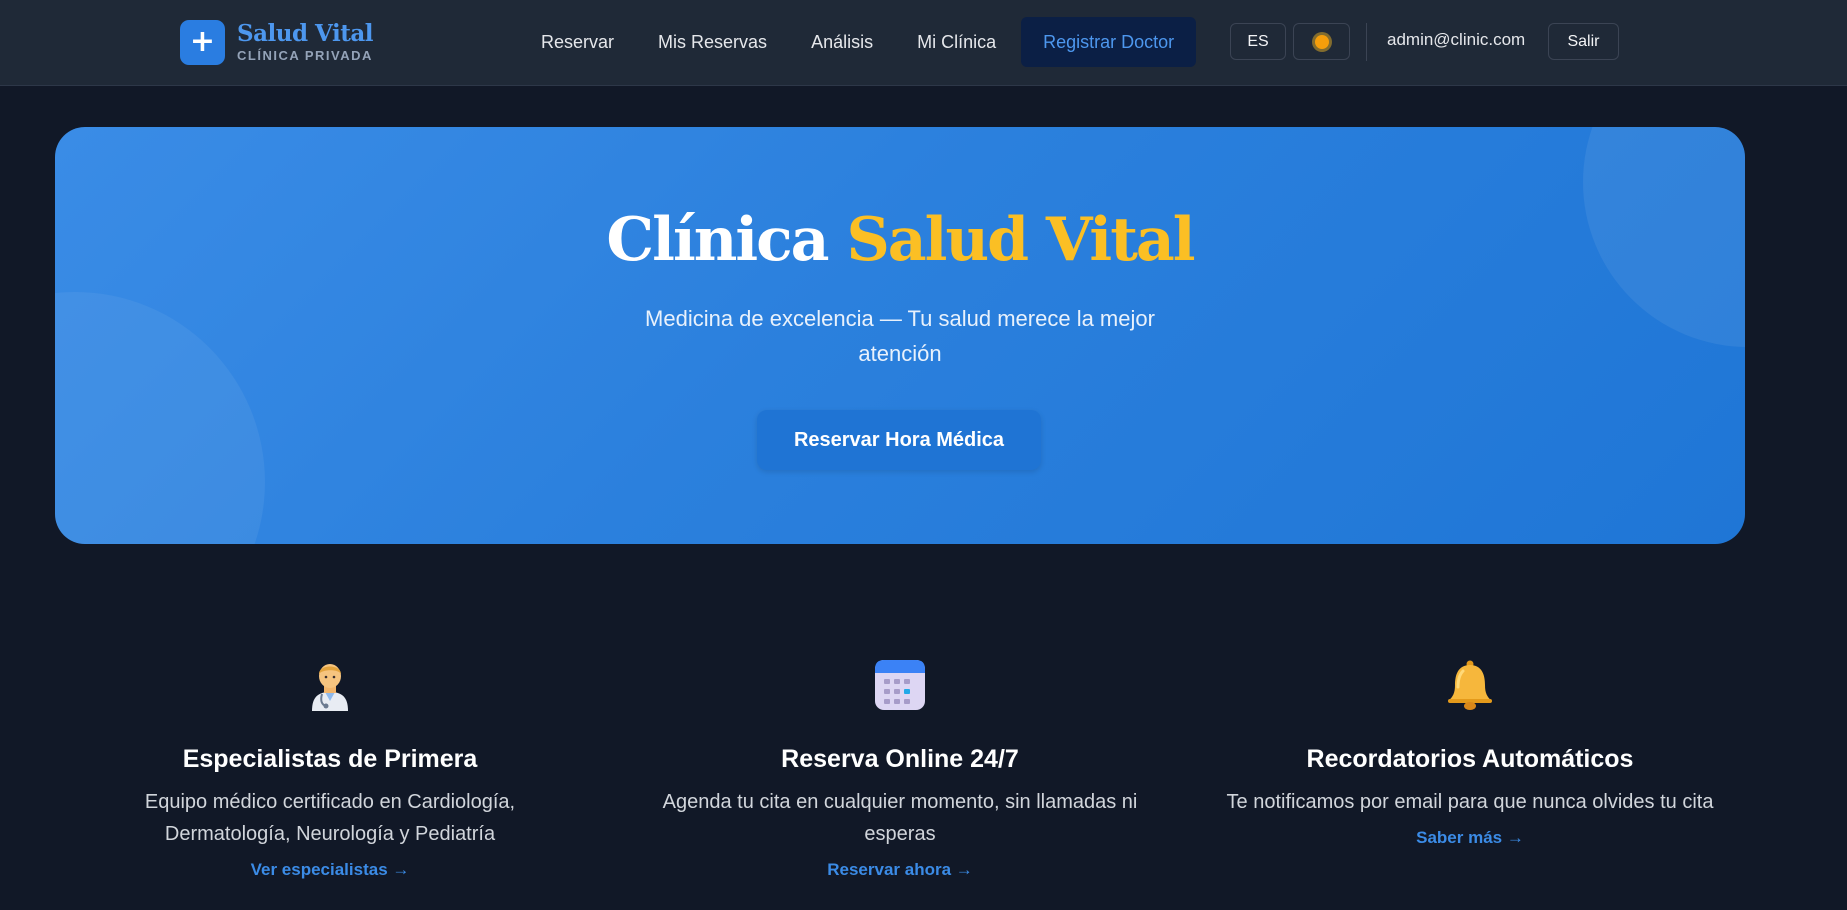  I want to click on hero-title: Clínica Salud Vital, so click(900, 240).